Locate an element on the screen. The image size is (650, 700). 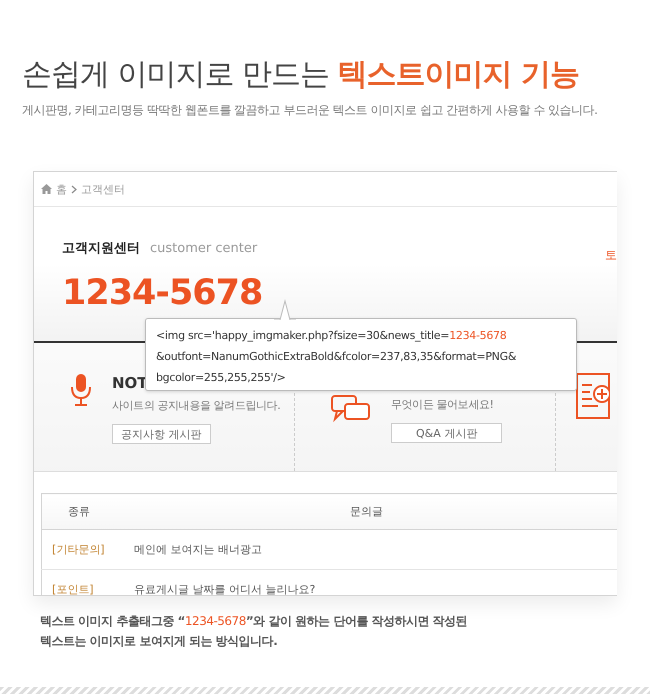
tooltip-pointer is located at coordinates (285, 309).